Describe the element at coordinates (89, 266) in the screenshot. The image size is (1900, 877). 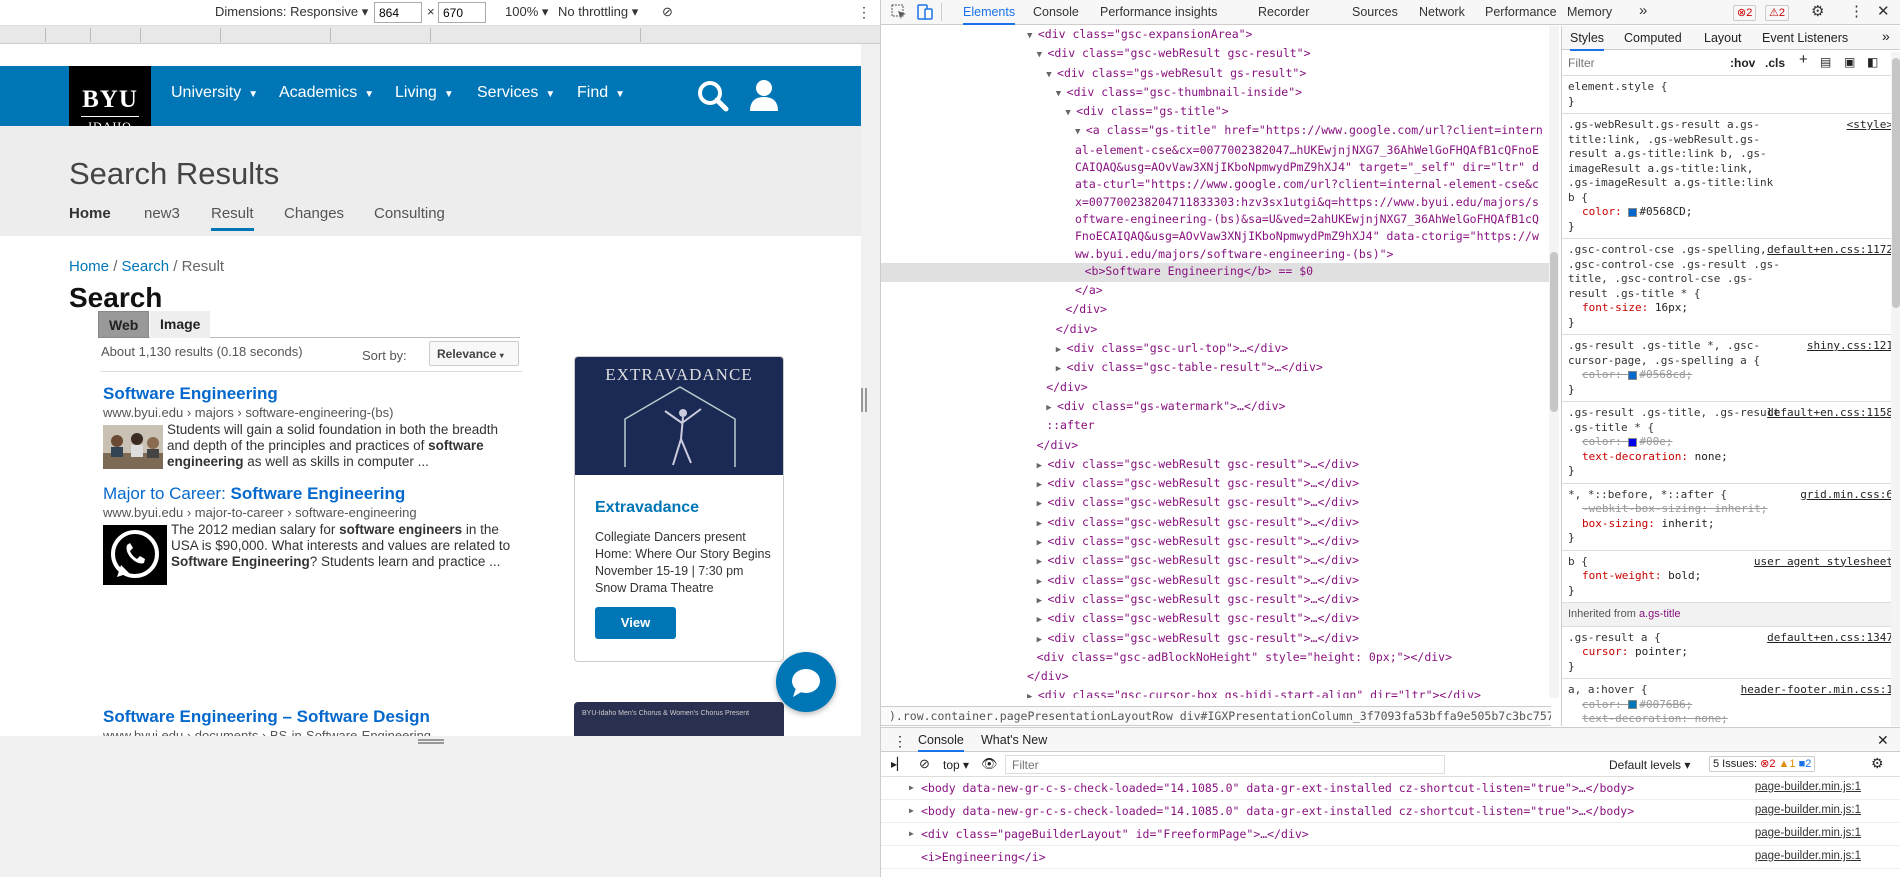
I see `breadcrumb-home: Home` at that location.